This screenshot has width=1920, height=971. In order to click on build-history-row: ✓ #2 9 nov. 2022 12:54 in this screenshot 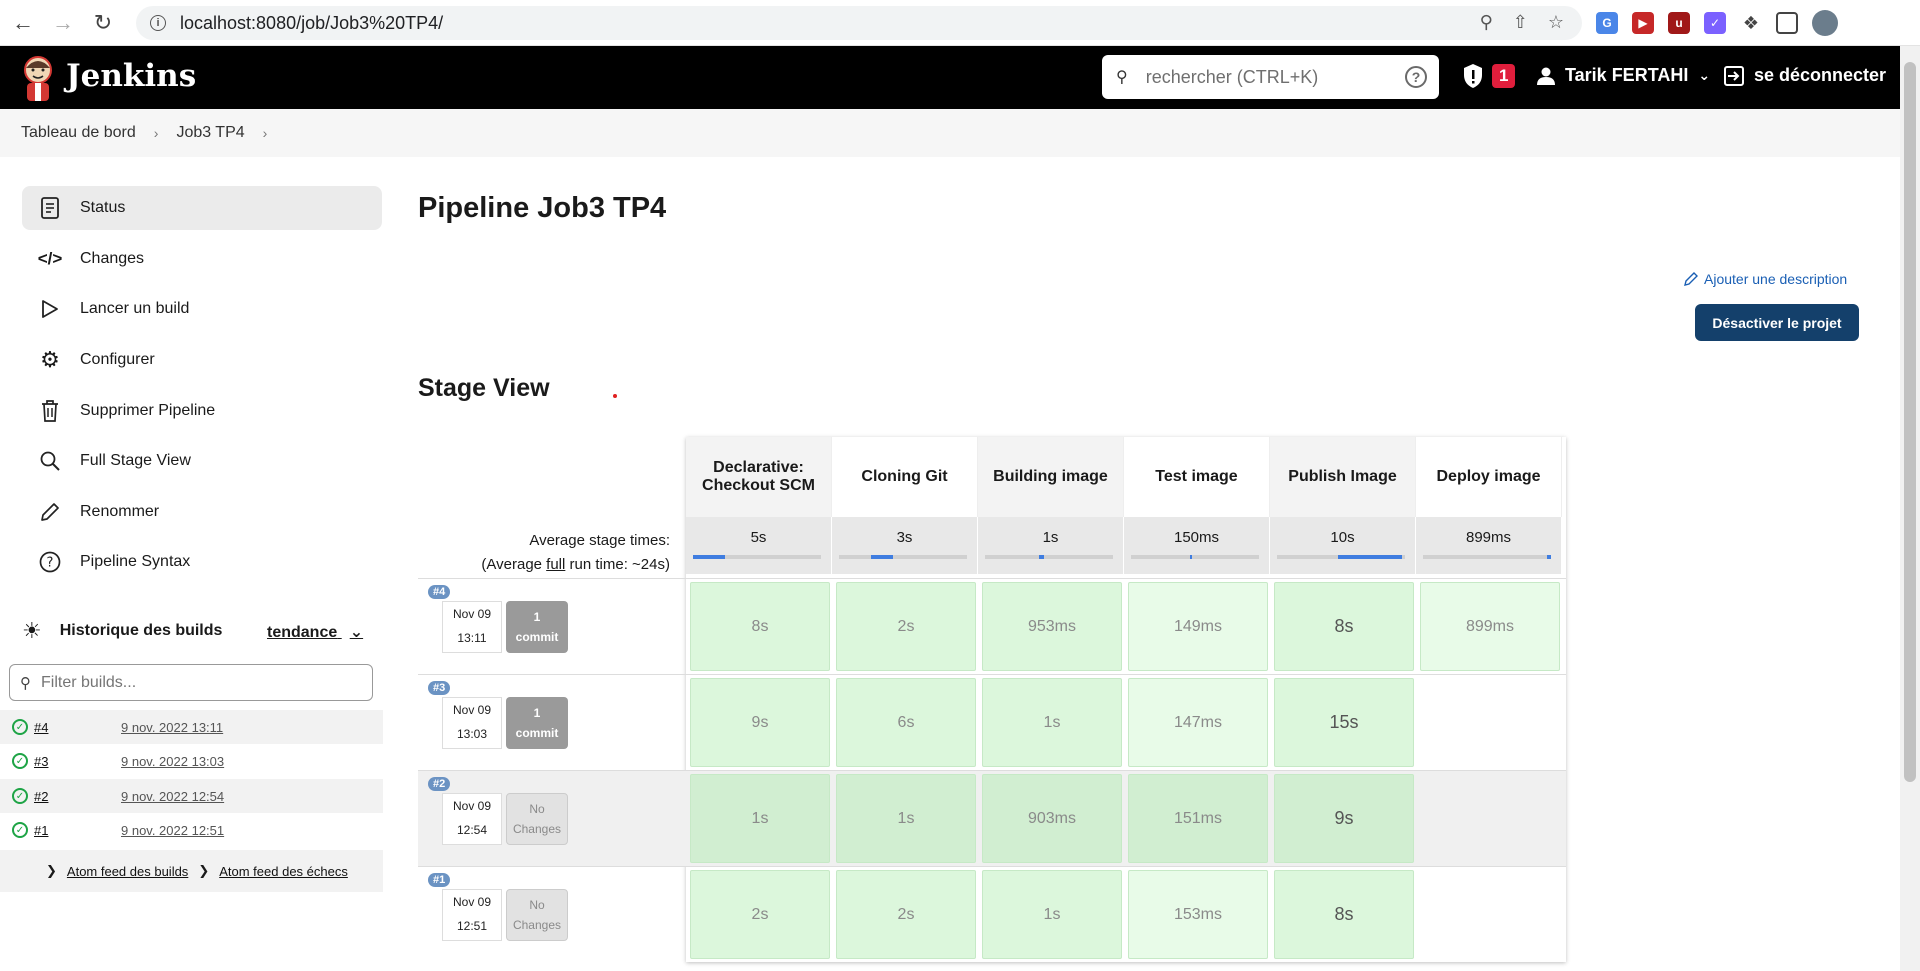, I will do `click(191, 796)`.